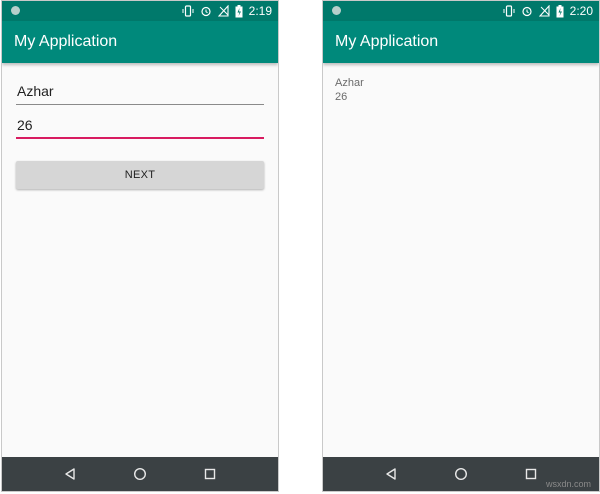 Image resolution: width=600 pixels, height=494 pixels. I want to click on status-time: 2:19, so click(260, 11).